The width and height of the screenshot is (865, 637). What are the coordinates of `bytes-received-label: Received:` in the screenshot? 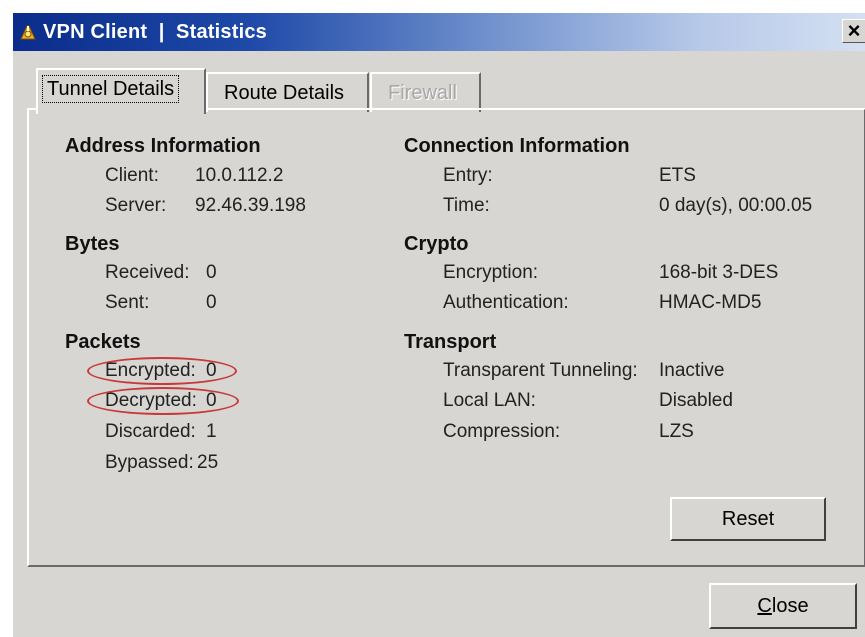 It's located at (147, 272).